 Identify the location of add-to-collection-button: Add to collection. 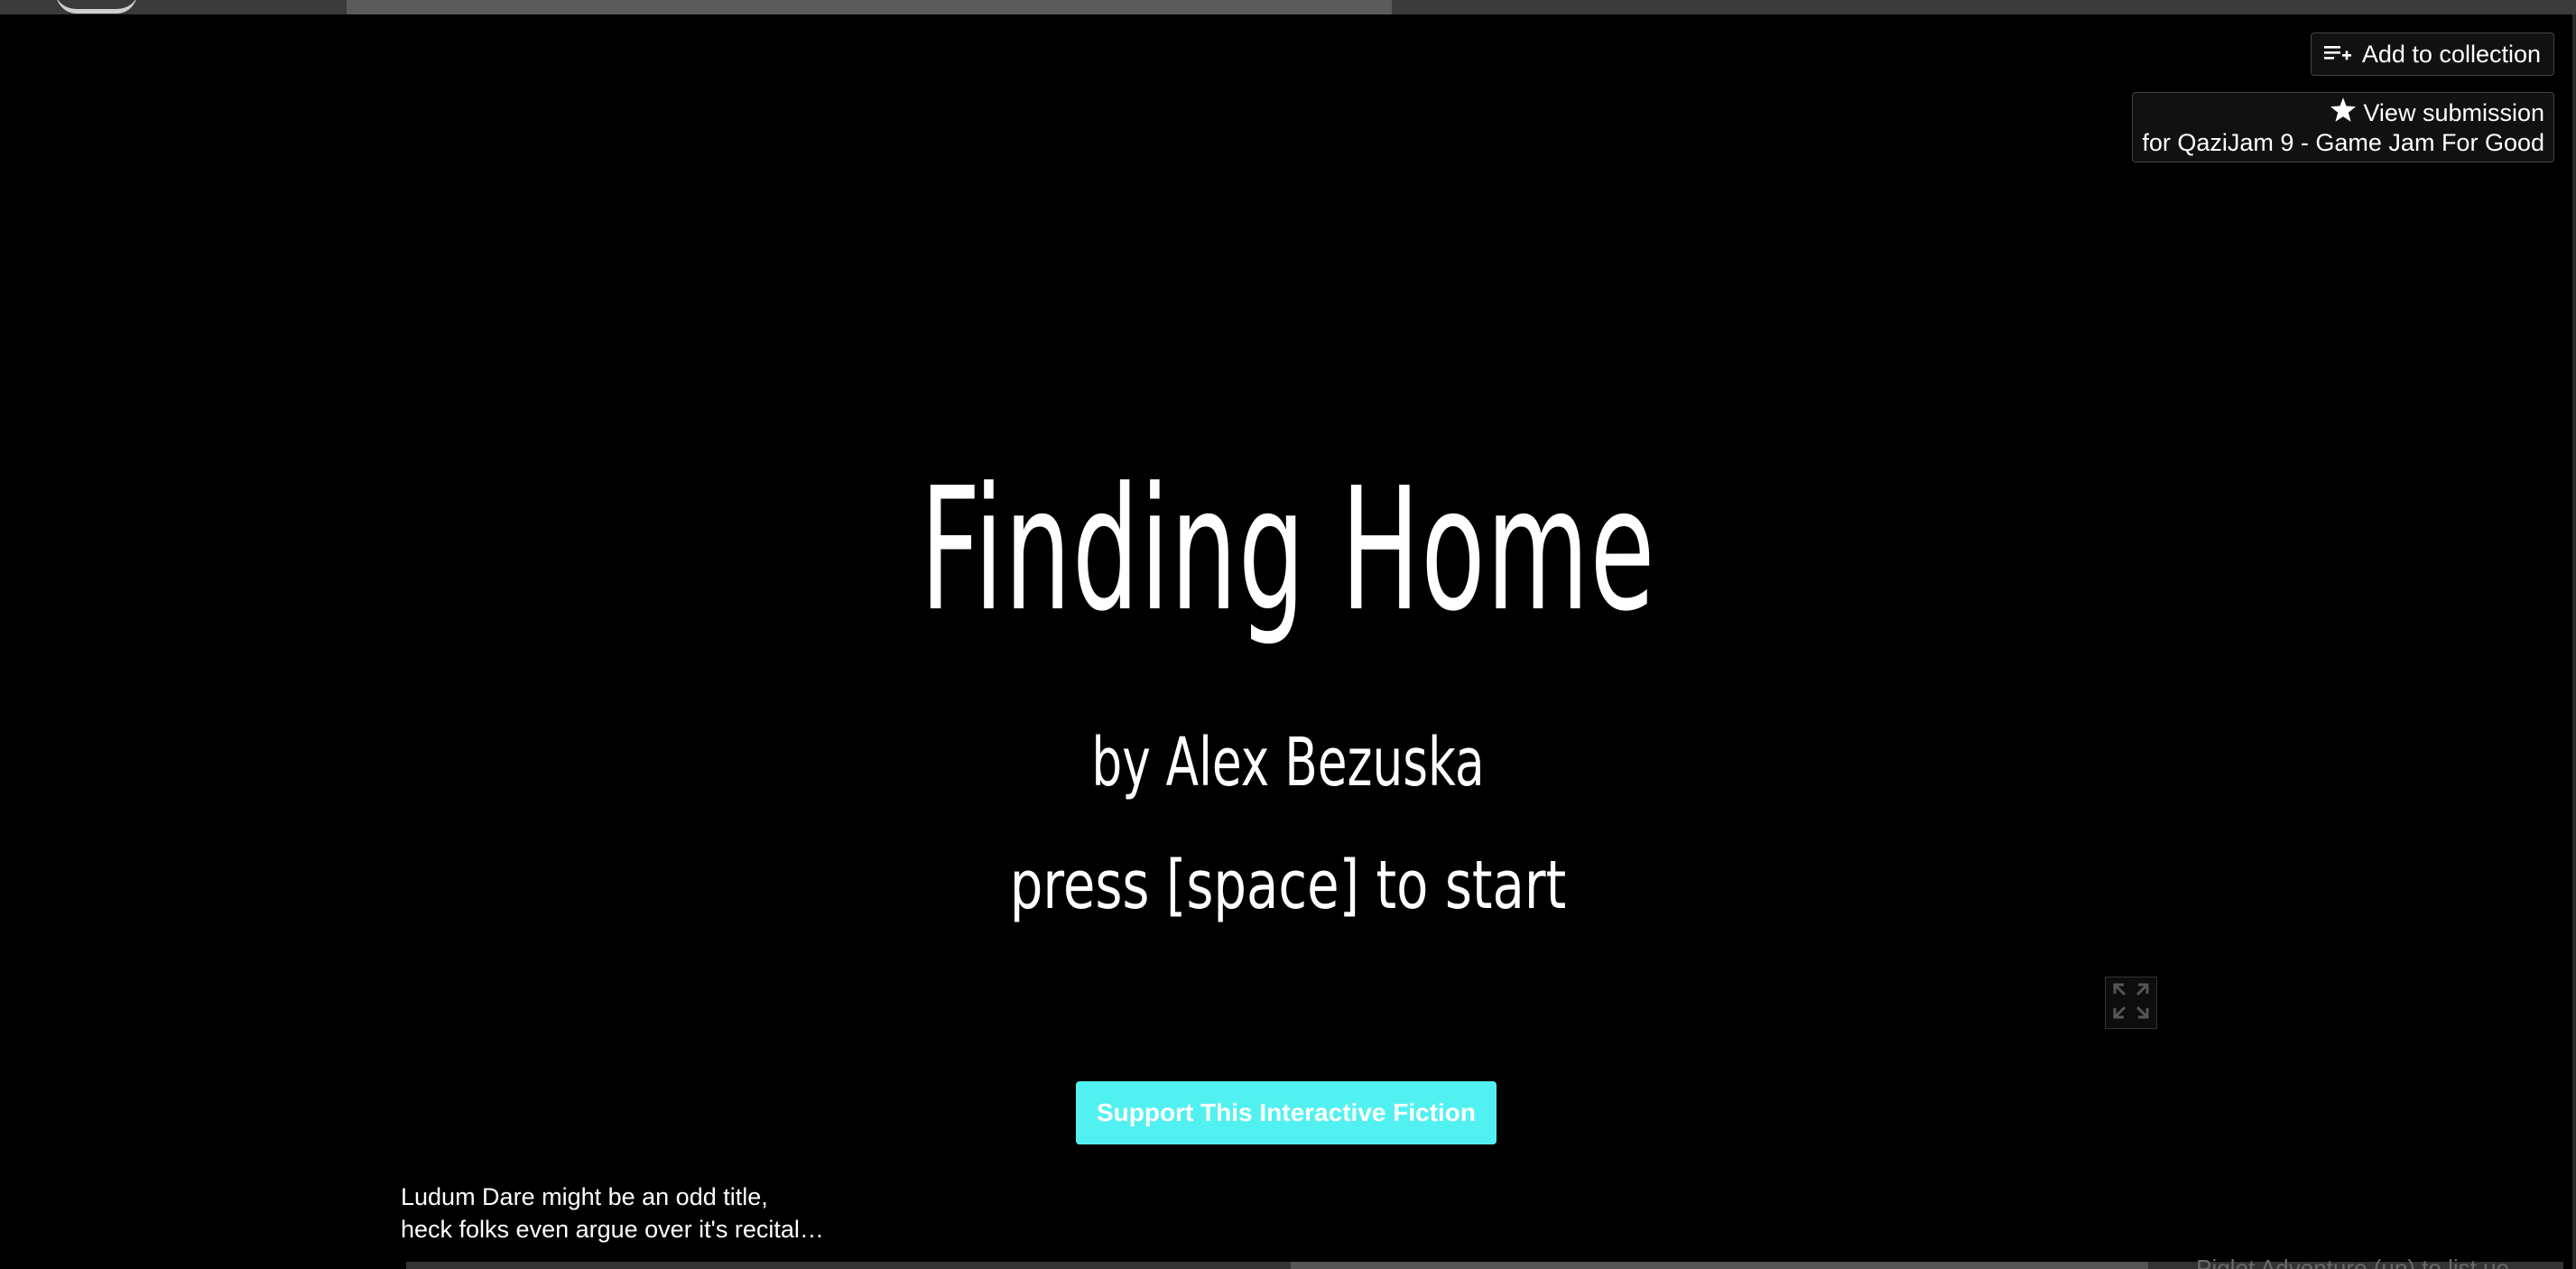
(2432, 54).